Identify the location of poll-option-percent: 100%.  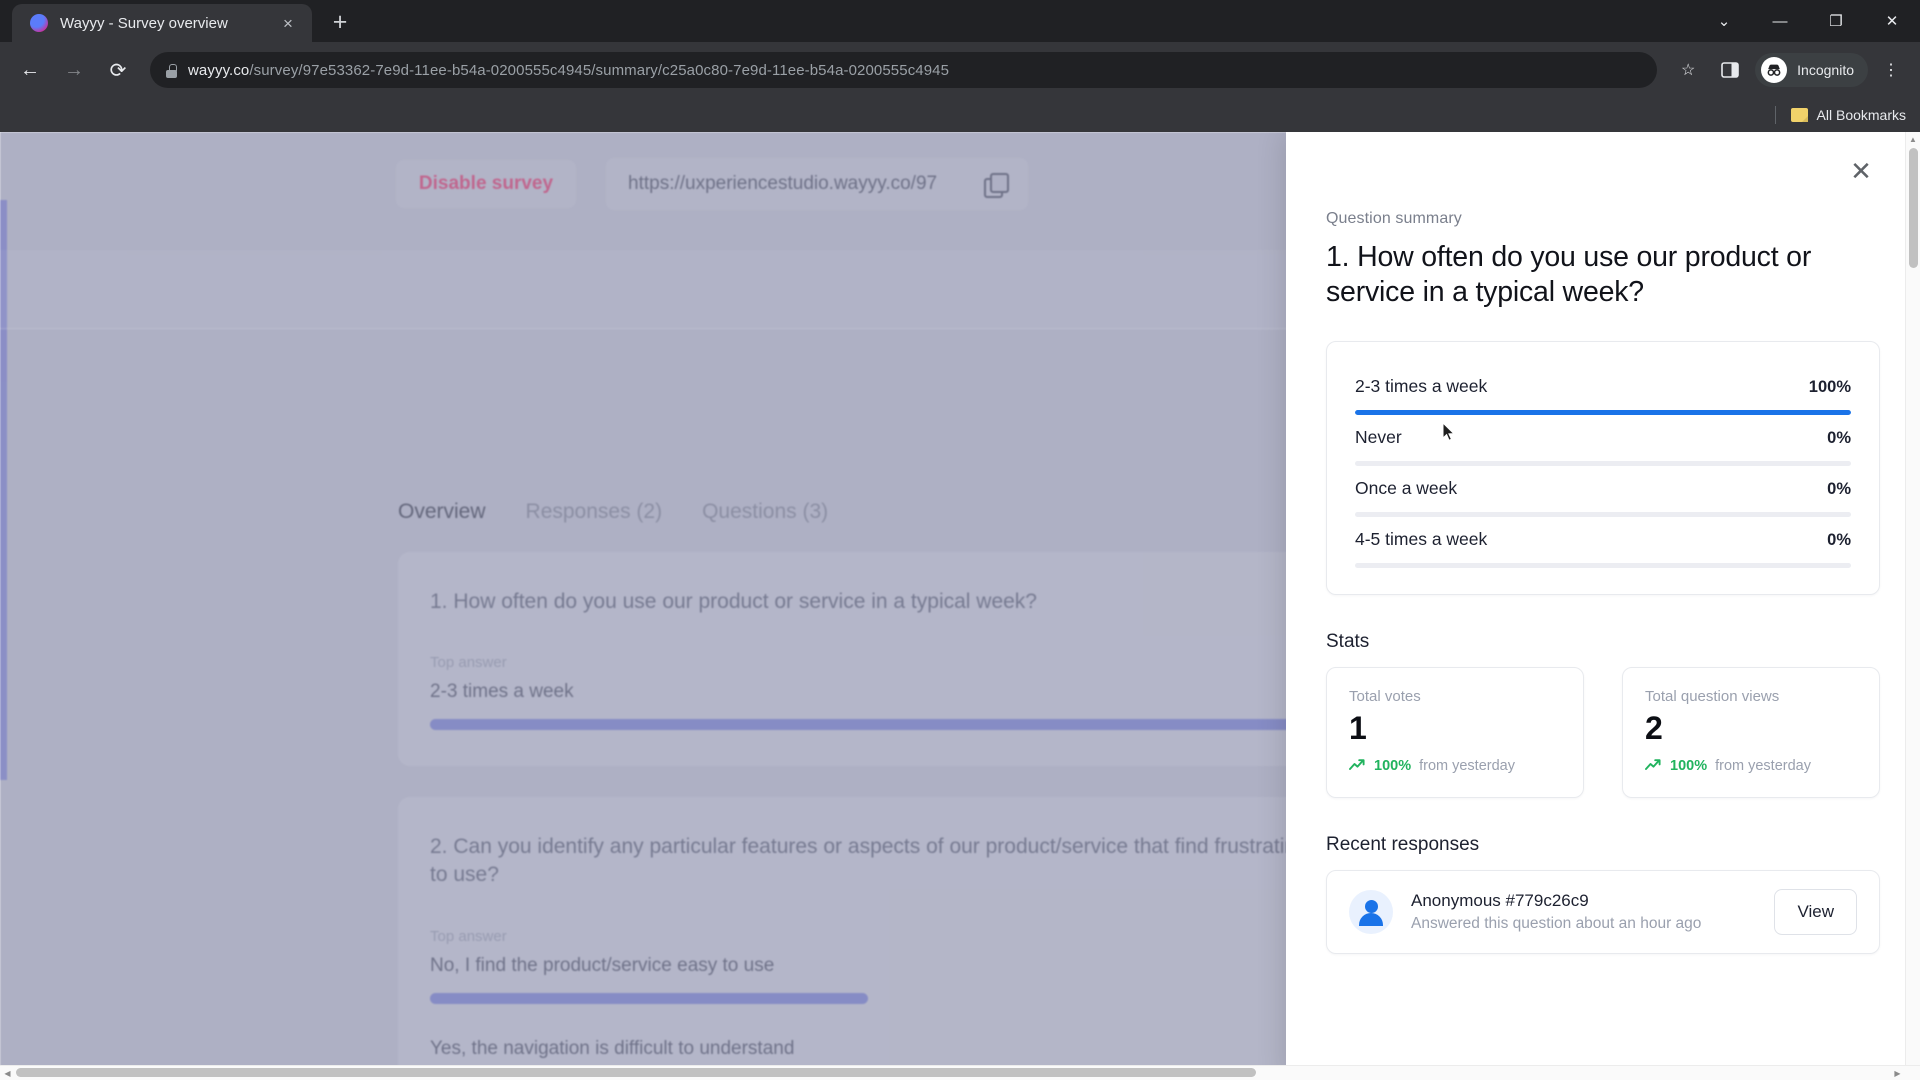
(1829, 386).